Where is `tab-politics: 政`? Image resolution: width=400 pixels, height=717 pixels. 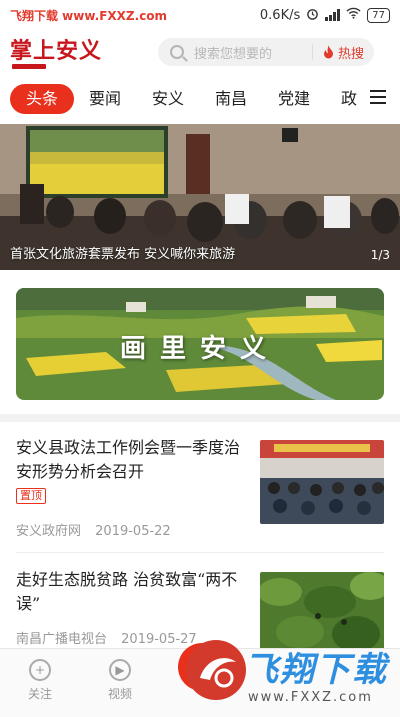 tab-politics: 政 is located at coordinates (349, 99).